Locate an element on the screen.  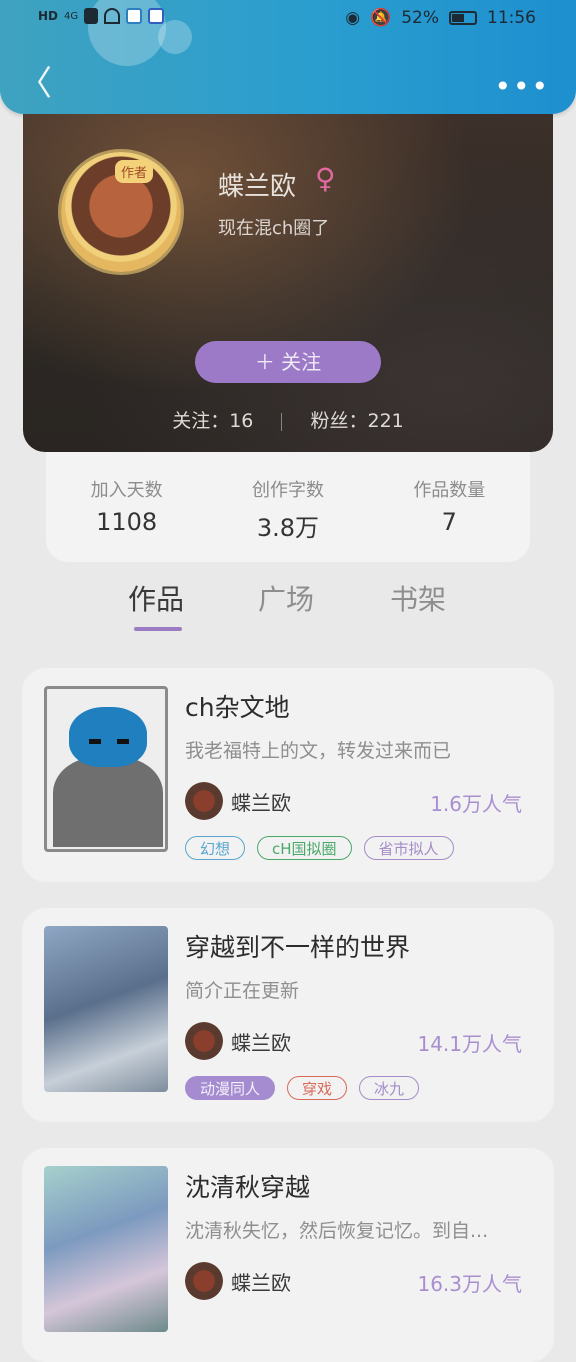
tag-chip: 穿戏 is located at coordinates (317, 1088).